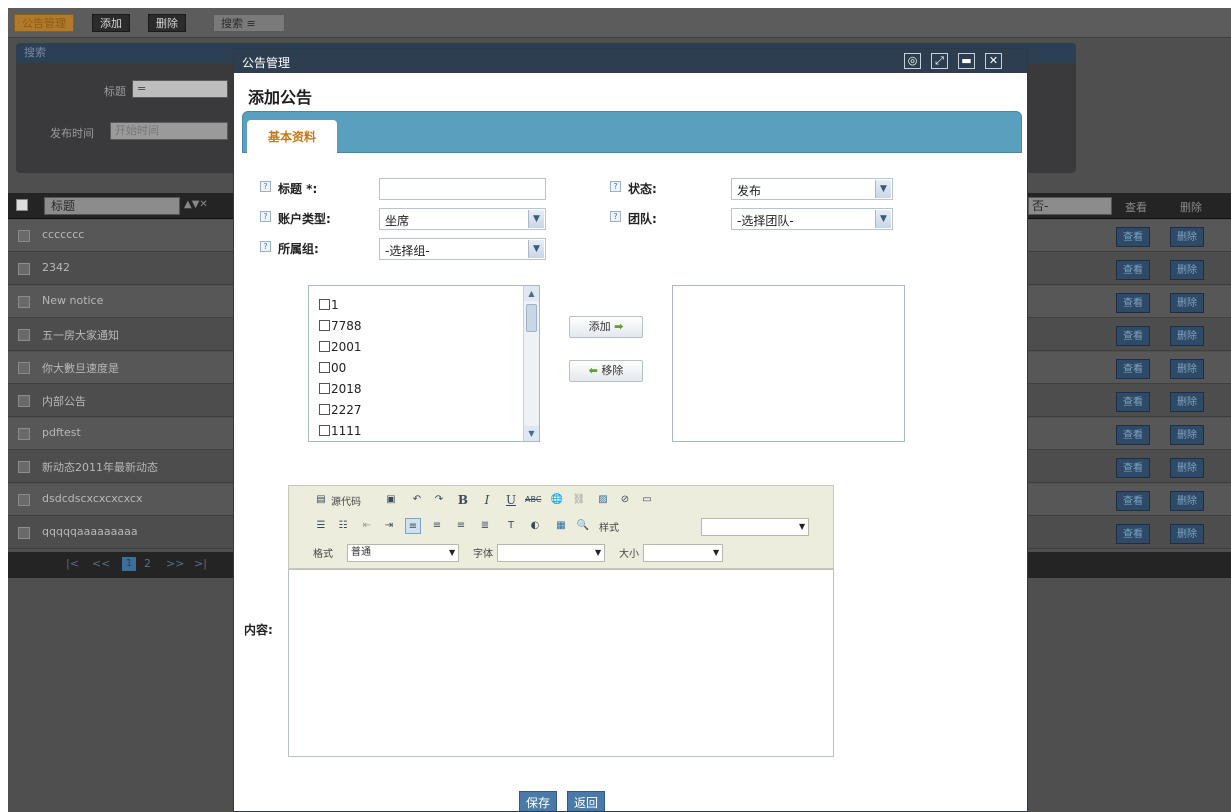 The width and height of the screenshot is (1231, 812). Describe the element at coordinates (993, 61) in the screenshot. I see `close-button: ✕` at that location.